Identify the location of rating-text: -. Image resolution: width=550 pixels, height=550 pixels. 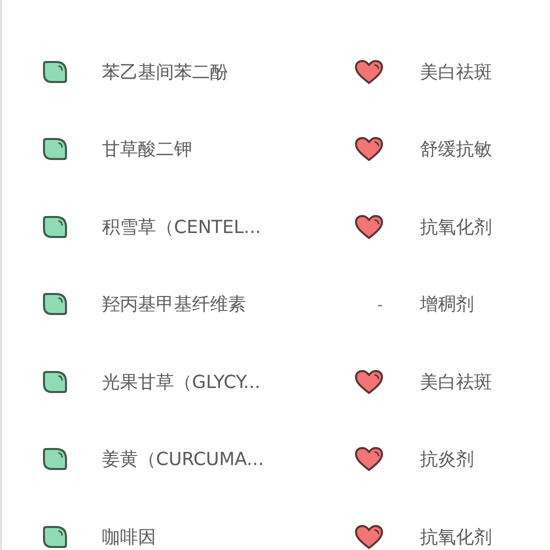
(380, 304).